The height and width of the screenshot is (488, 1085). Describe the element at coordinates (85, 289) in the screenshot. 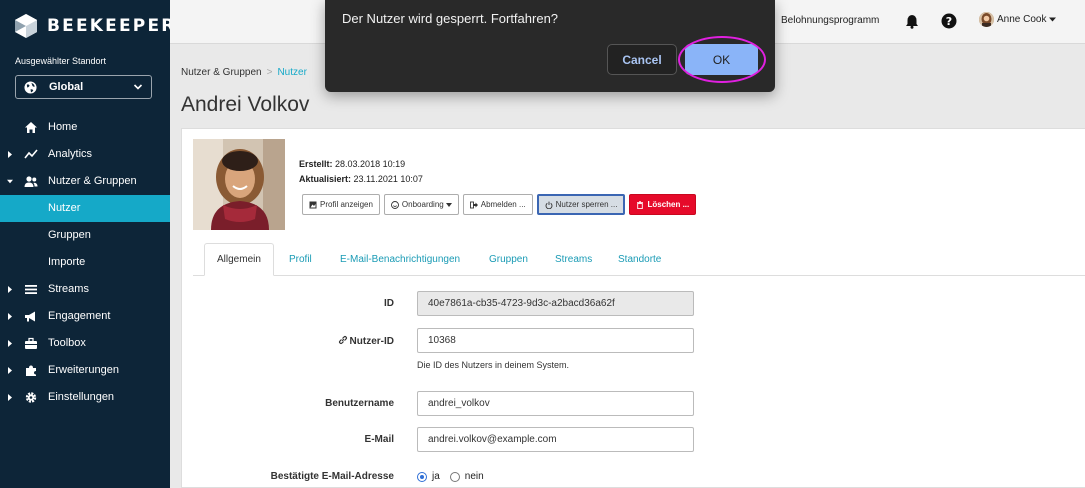

I see `sidebar-item-streams: Streams` at that location.